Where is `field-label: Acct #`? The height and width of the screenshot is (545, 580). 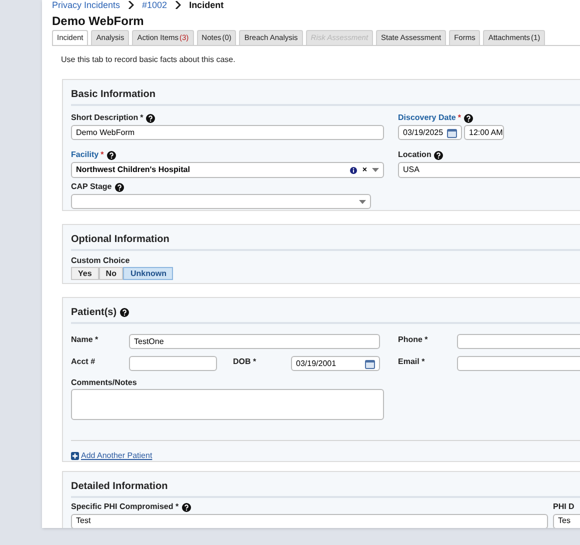
field-label: Acct # is located at coordinates (83, 362).